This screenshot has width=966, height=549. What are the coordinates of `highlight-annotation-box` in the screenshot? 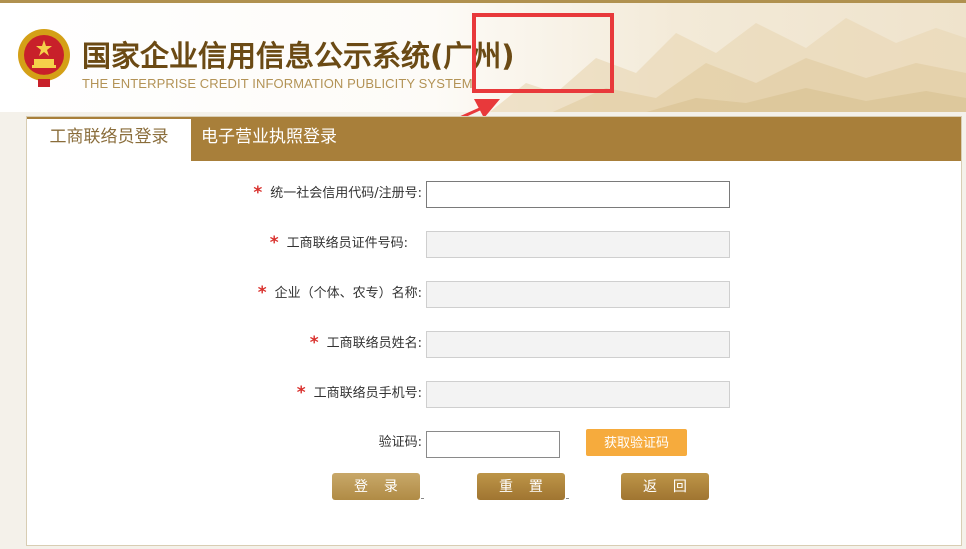 It's located at (543, 53).